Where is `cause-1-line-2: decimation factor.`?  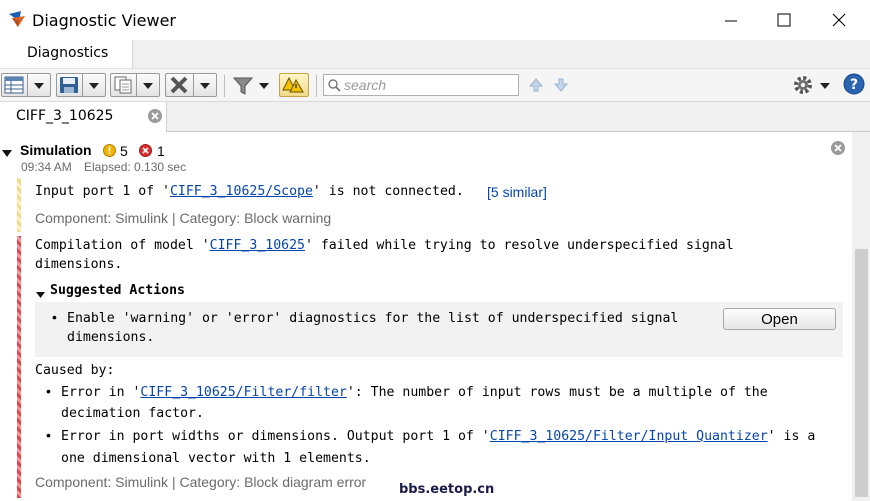 cause-1-line-2: decimation factor. is located at coordinates (132, 413).